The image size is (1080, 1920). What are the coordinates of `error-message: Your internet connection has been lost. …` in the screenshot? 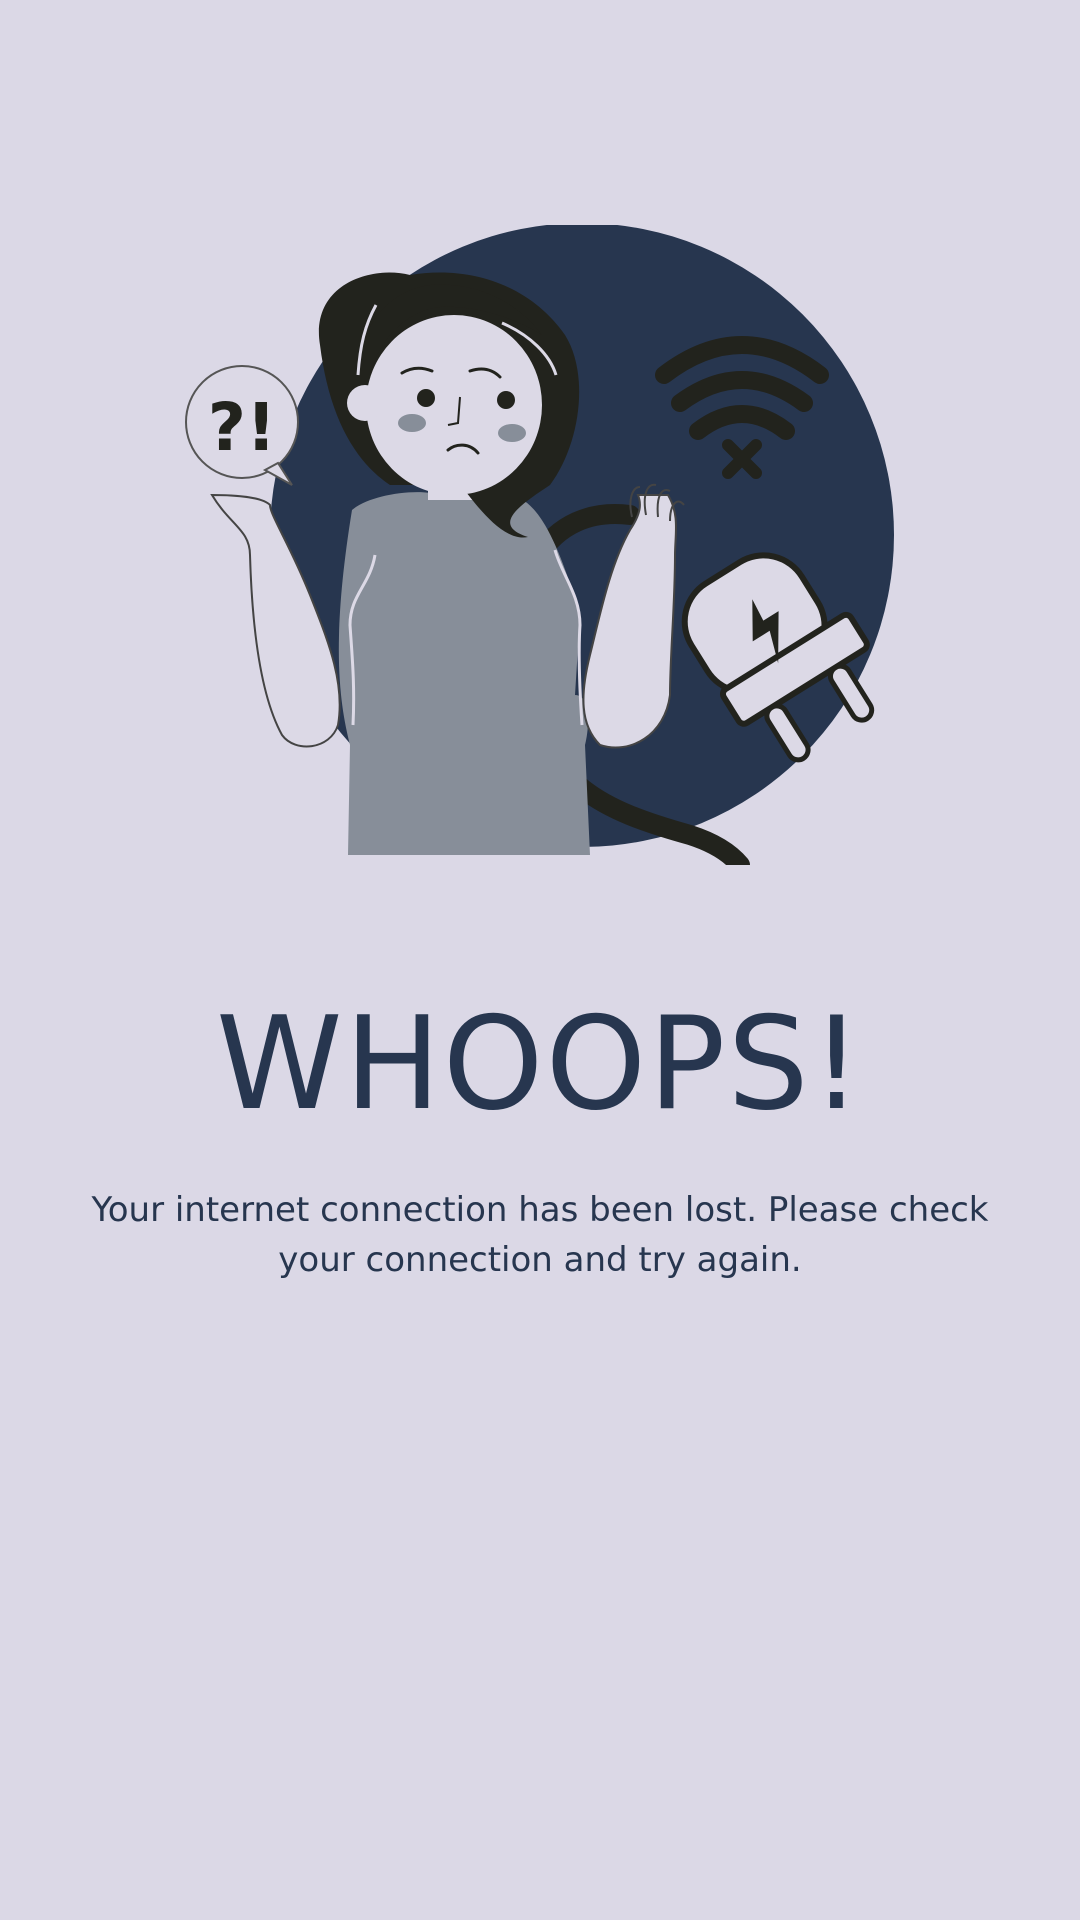 It's located at (540, 1235).